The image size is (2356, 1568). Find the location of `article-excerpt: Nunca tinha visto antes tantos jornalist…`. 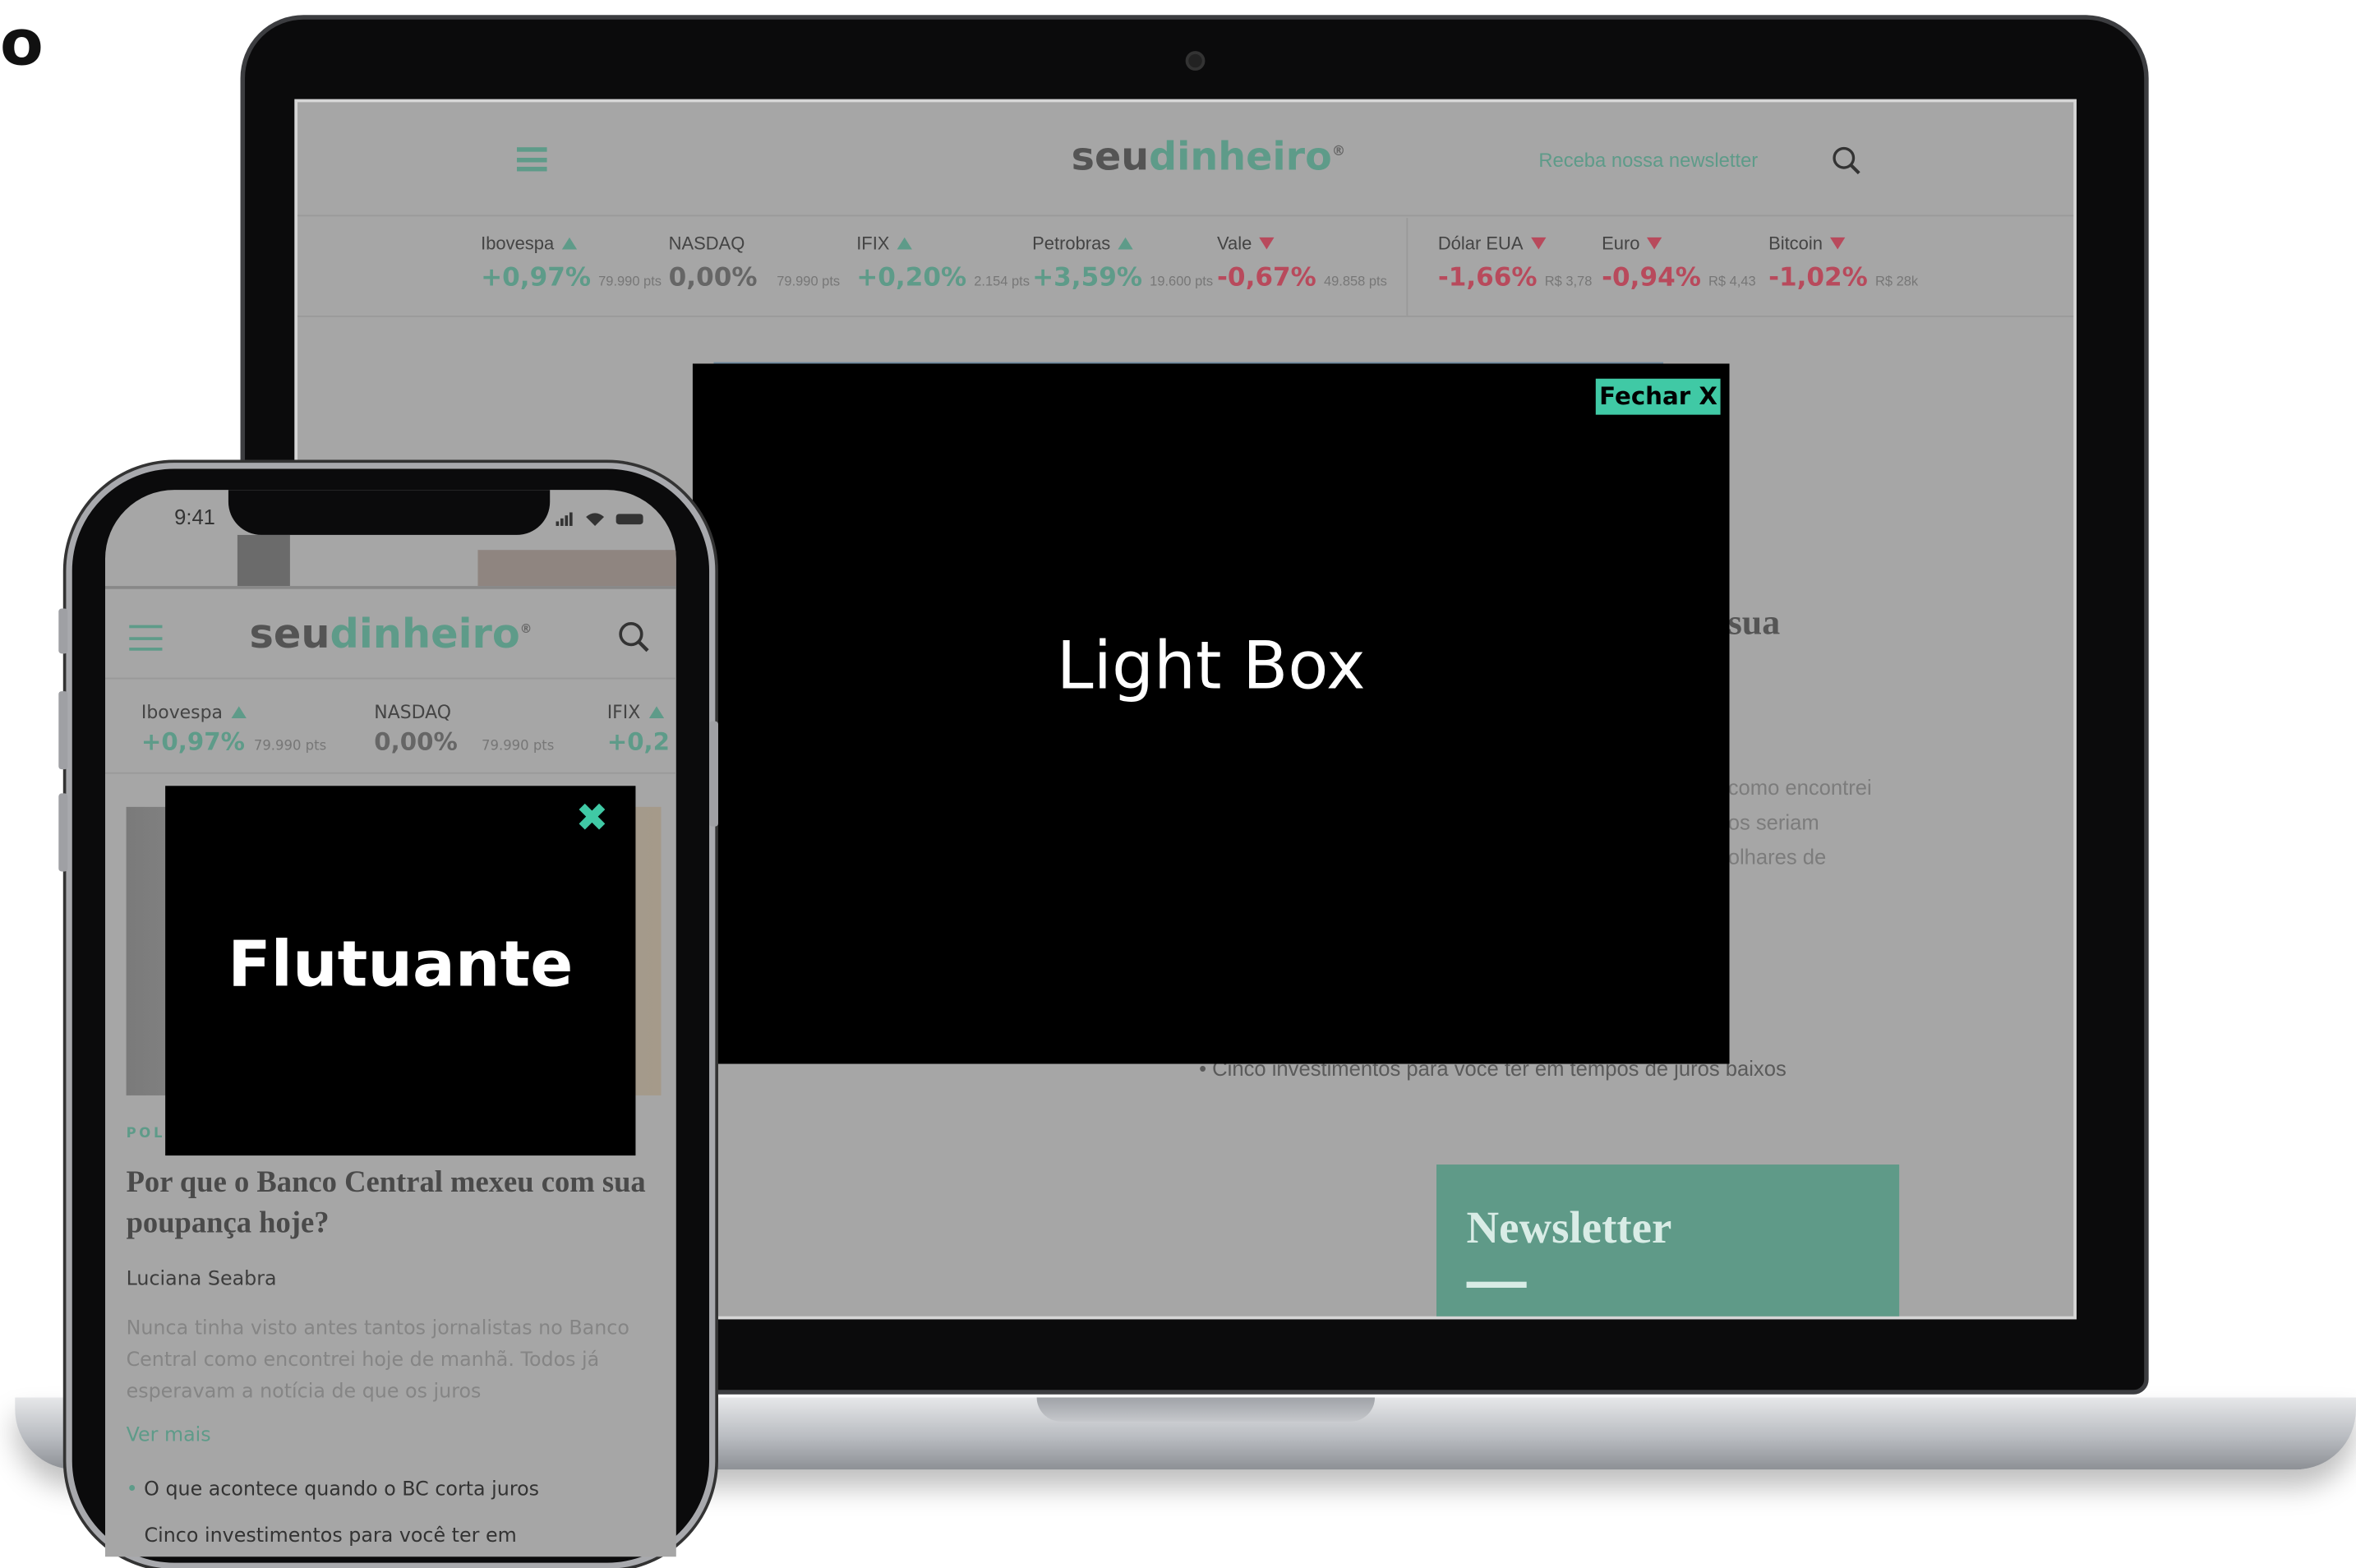

article-excerpt: Nunca tinha visto antes tantos jornalist… is located at coordinates (378, 1360).